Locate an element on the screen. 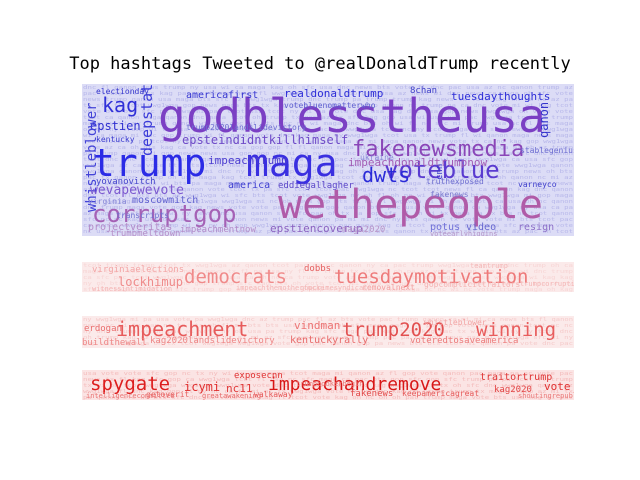 This screenshot has width=640, height=480. hashtag-word: virginia is located at coordinates (107, 201).